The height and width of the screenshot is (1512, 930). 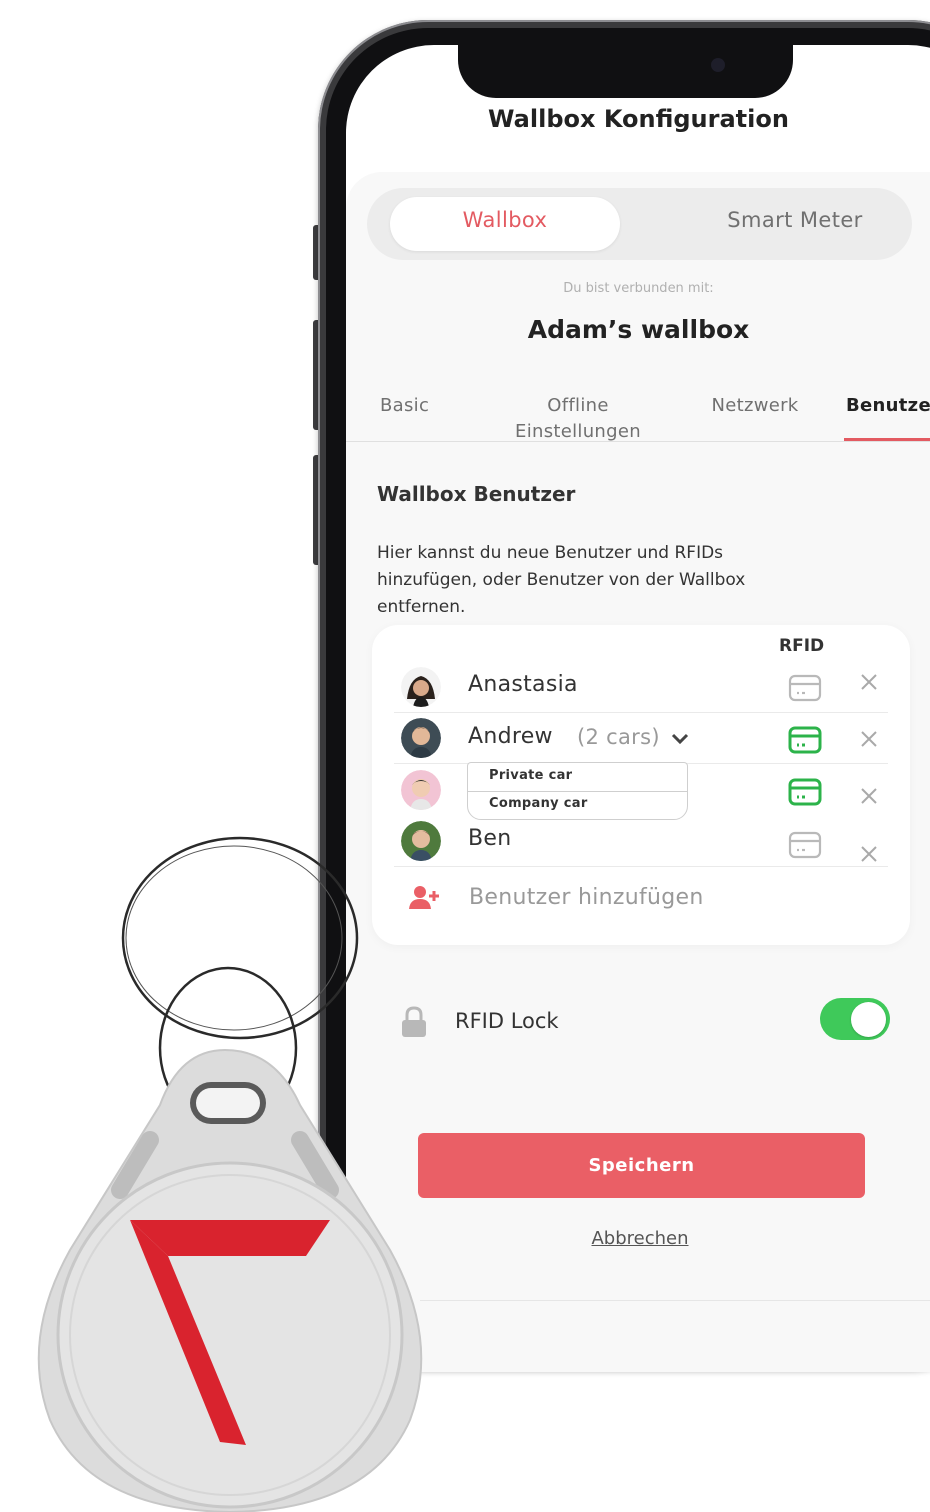 What do you see at coordinates (638, 119) in the screenshot?
I see `page-title: Wallbox Konfiguration` at bounding box center [638, 119].